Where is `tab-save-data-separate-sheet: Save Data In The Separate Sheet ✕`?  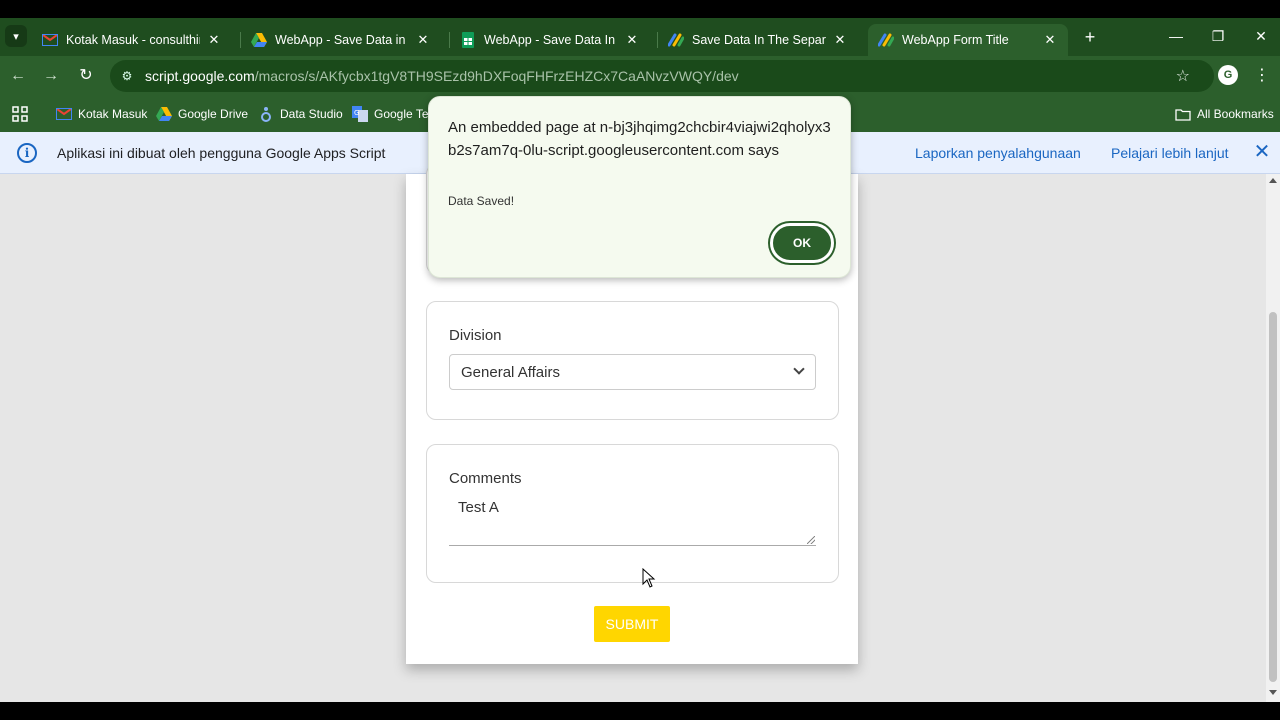
tab-save-data-separate-sheet: Save Data In The Separate Sheet ✕ is located at coordinates (758, 40).